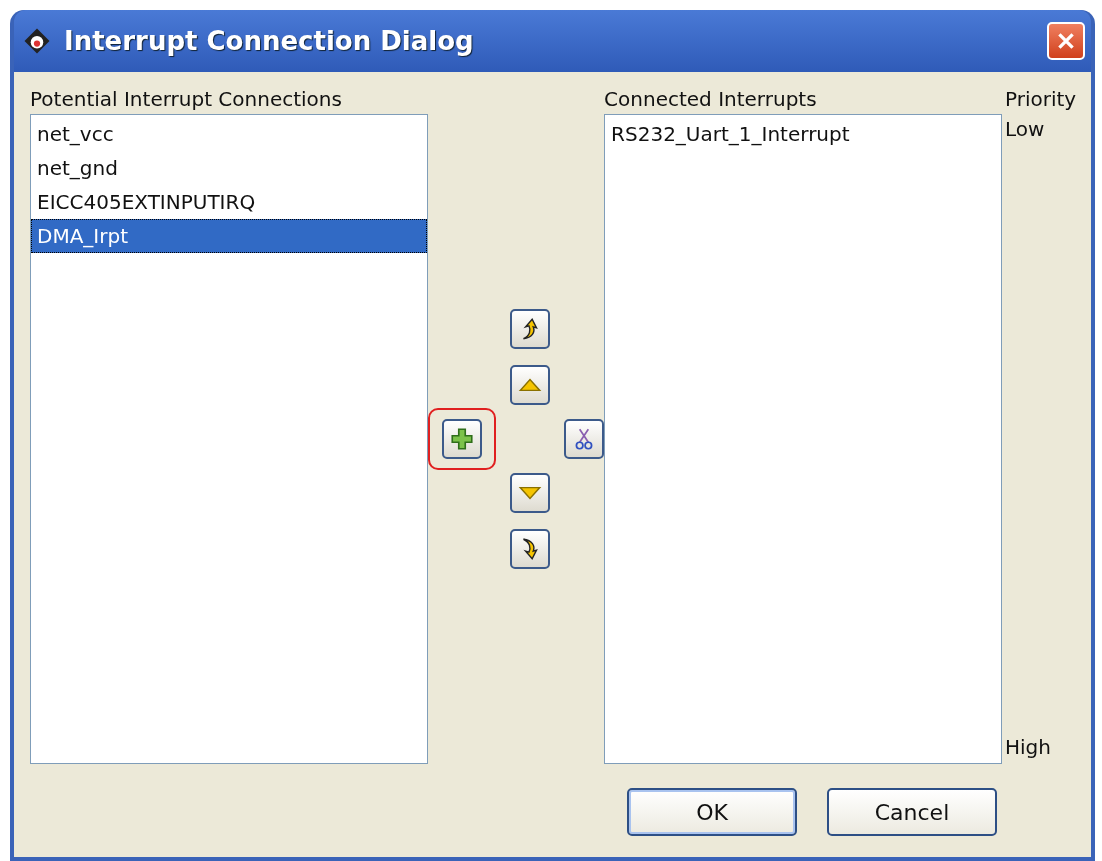 The image size is (1102, 861). What do you see at coordinates (912, 812) in the screenshot?
I see `dialog-button: Cancel` at bounding box center [912, 812].